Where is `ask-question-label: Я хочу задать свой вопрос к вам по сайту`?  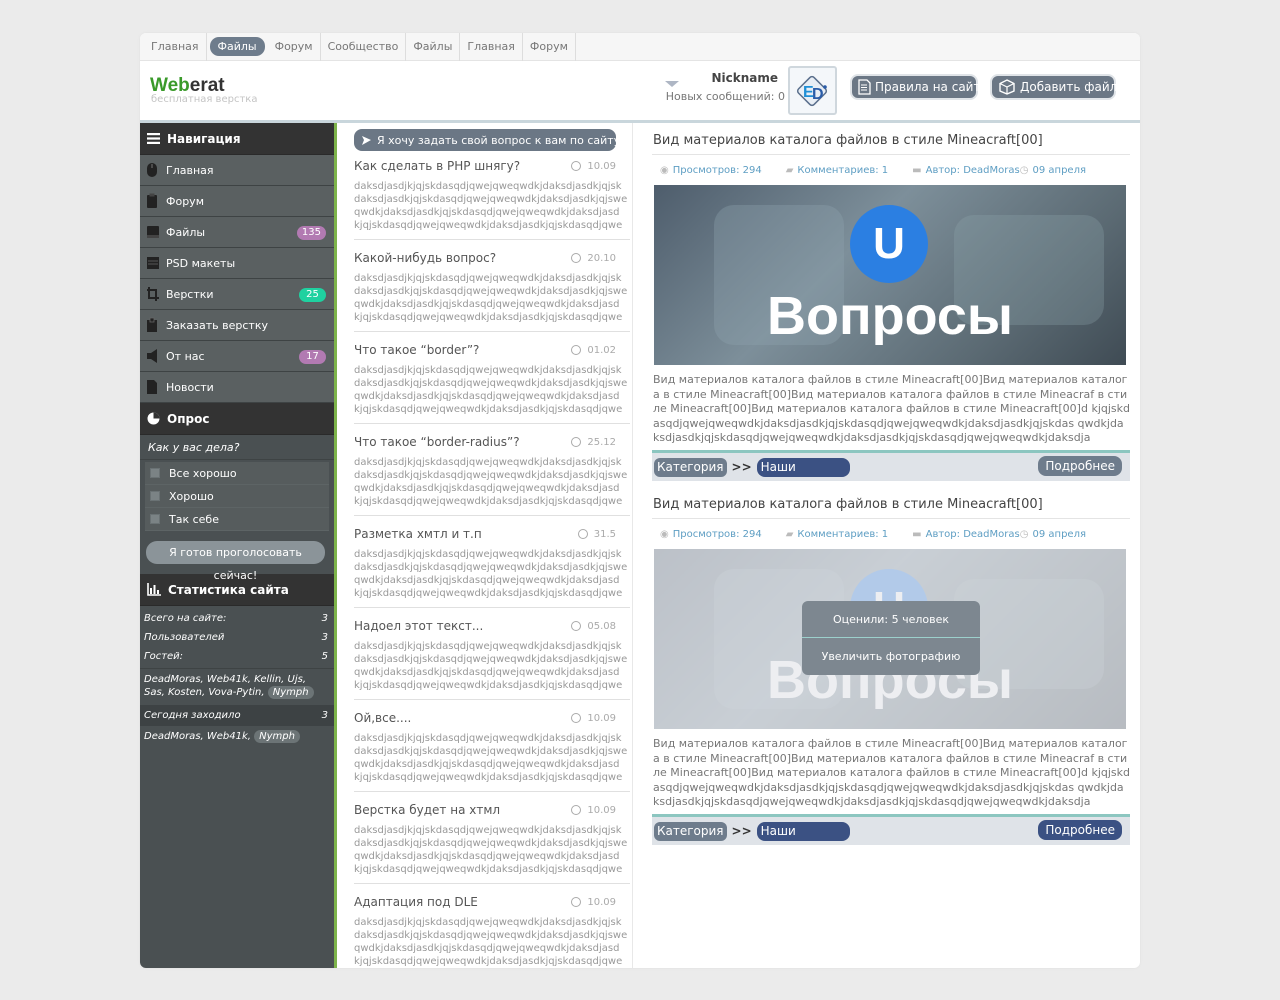
ask-question-label: Я хочу задать свой вопрос к вам по сайту is located at coordinates (499, 140).